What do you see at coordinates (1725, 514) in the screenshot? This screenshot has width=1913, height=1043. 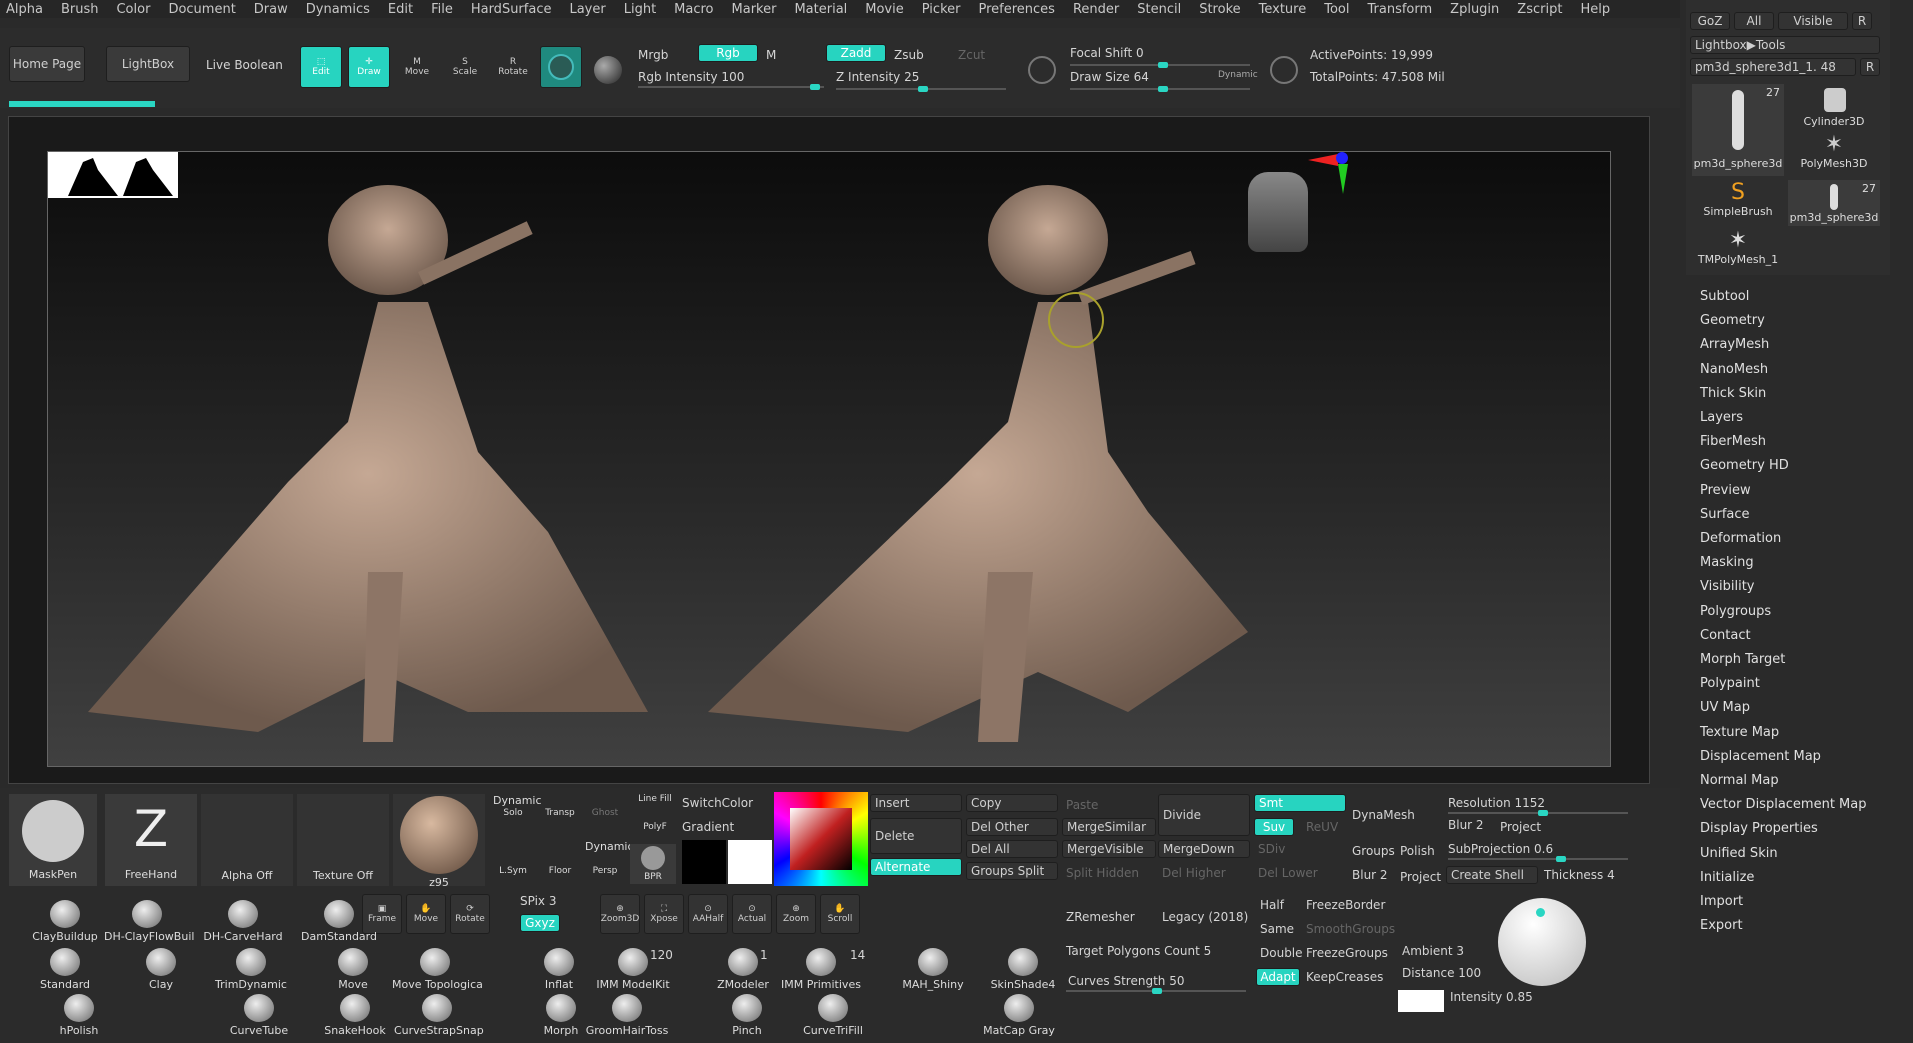 I see `tool-subpalette-item: Surface` at bounding box center [1725, 514].